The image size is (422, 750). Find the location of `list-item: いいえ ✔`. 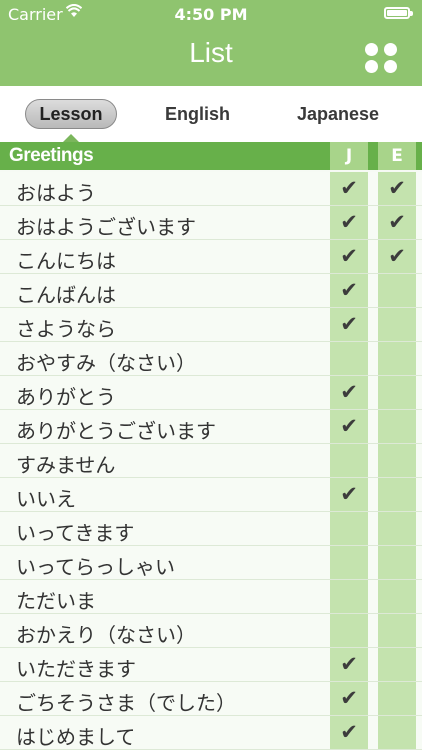

list-item: いいえ ✔ is located at coordinates (211, 495).